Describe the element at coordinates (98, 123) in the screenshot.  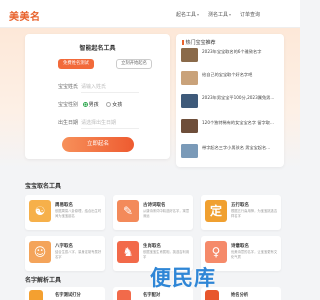
I see `birth-date-input: 请选择出生日期` at that location.